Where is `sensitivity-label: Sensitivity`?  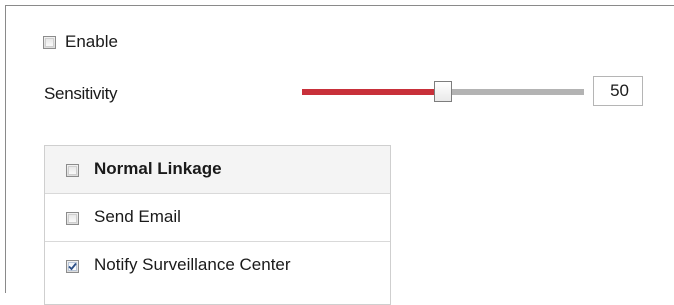
sensitivity-label: Sensitivity is located at coordinates (81, 93).